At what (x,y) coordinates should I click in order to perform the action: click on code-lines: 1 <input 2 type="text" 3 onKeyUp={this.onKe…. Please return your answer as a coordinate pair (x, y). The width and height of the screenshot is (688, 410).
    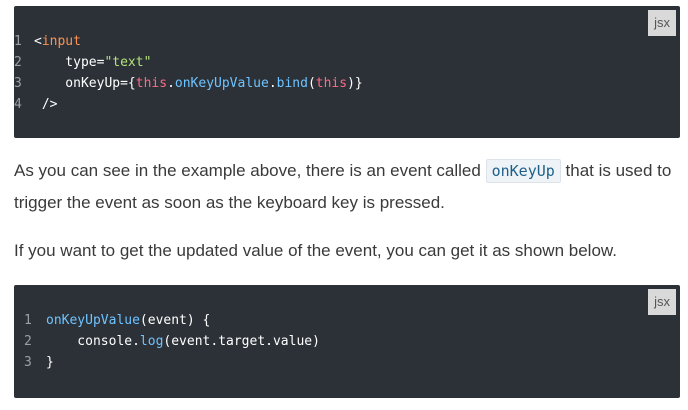
    Looking at the image, I should click on (188, 73).